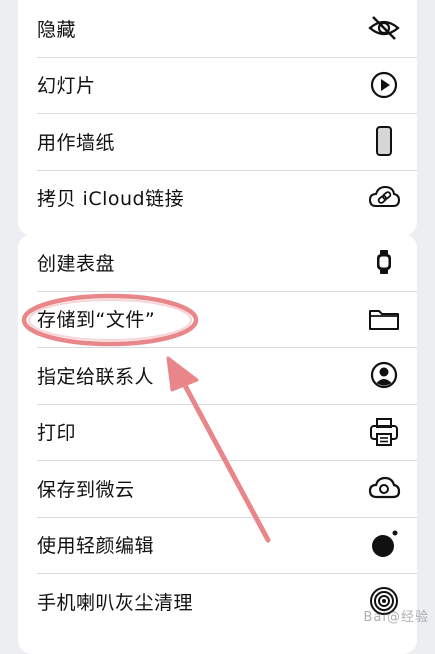 The image size is (435, 654). Describe the element at coordinates (384, 28) in the screenshot. I see `eye-slash-icon` at that location.